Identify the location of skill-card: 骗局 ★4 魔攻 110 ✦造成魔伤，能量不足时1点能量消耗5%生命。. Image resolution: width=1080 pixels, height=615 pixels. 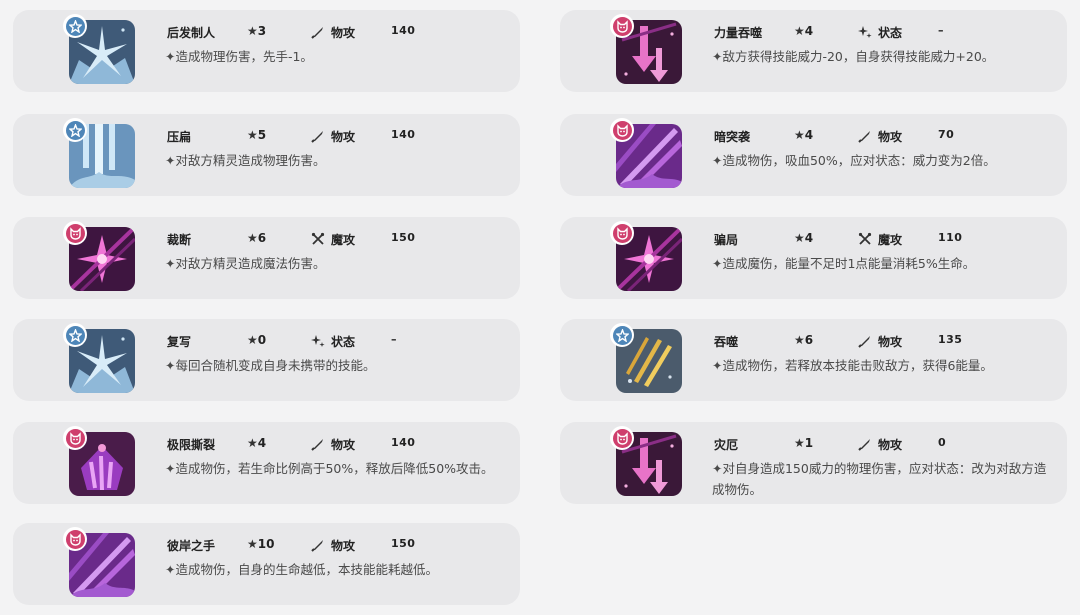
(813, 258).